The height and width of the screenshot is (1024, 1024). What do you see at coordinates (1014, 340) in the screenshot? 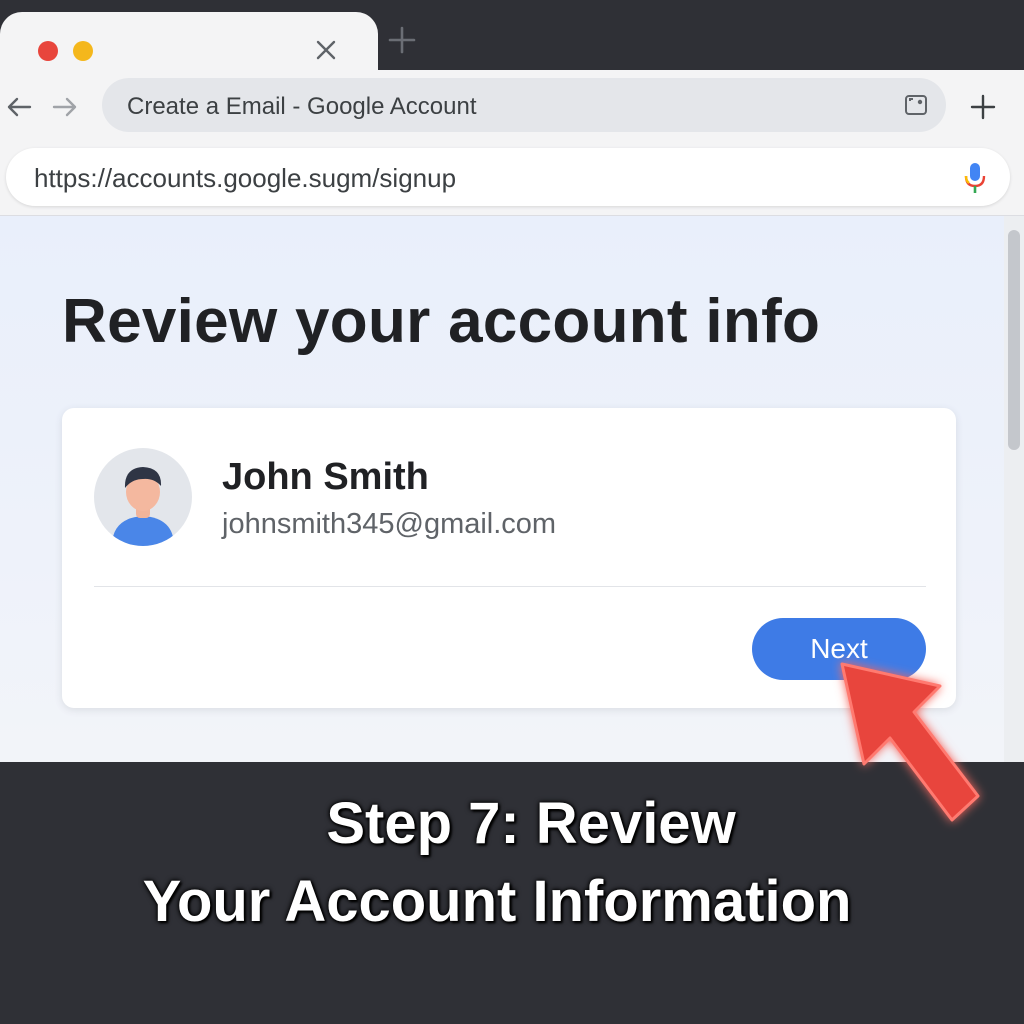
I see `scrollbar-thumb` at bounding box center [1014, 340].